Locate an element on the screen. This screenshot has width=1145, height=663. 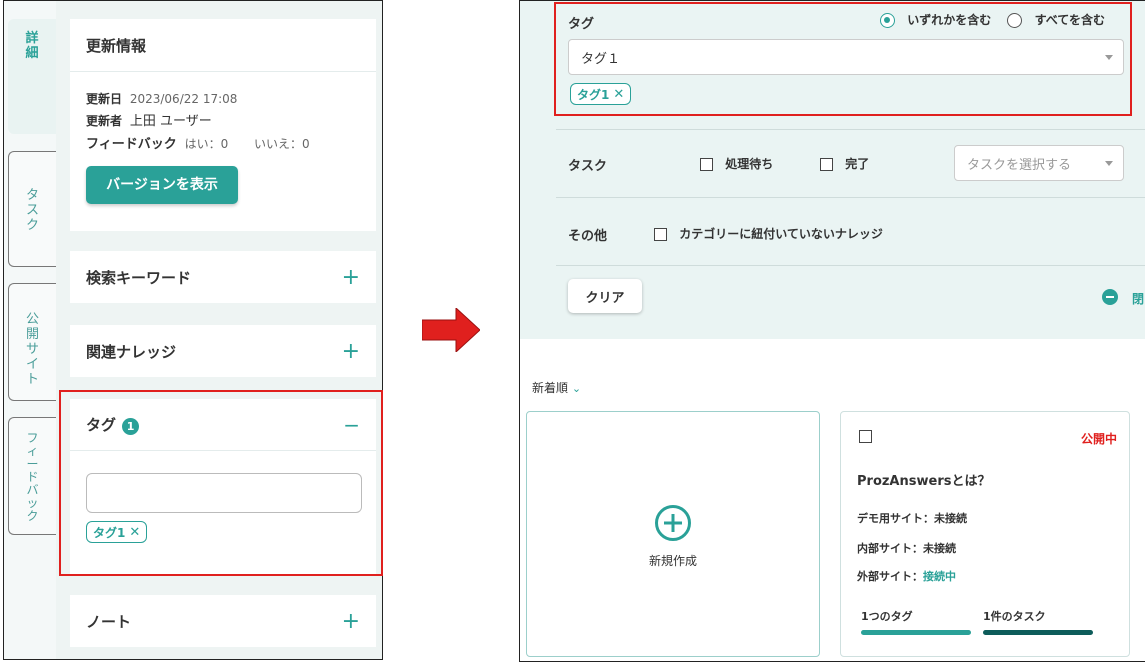
demo-site-row: デモ用サイト：未接続 is located at coordinates (912, 518).